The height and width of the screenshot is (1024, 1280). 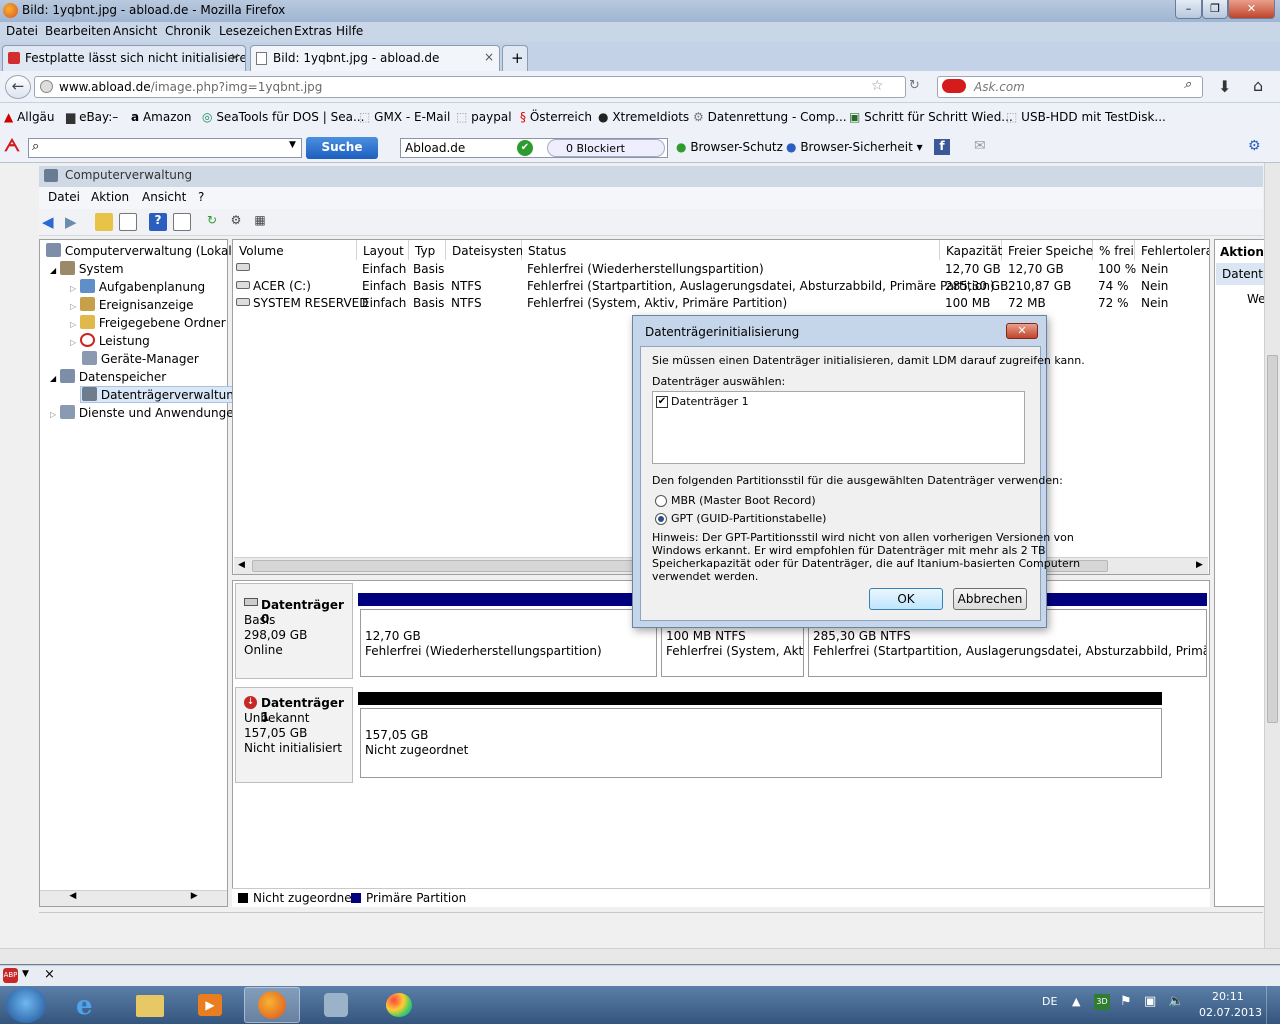 What do you see at coordinates (260, 222) in the screenshot?
I see `disk-icon: ▦` at bounding box center [260, 222].